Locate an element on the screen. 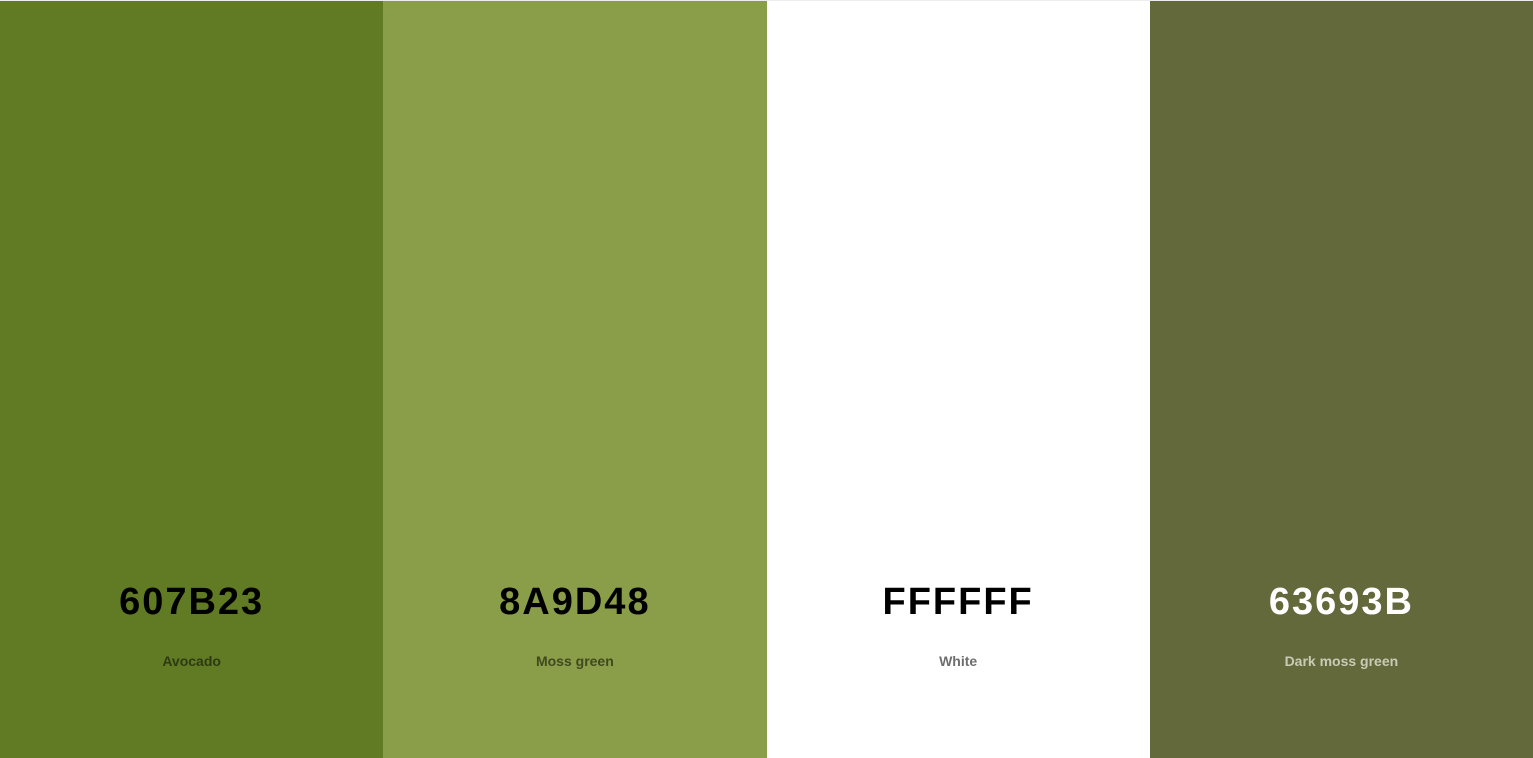 The width and height of the screenshot is (1533, 758). swatch-hex-label: 63693B is located at coordinates (1341, 602).